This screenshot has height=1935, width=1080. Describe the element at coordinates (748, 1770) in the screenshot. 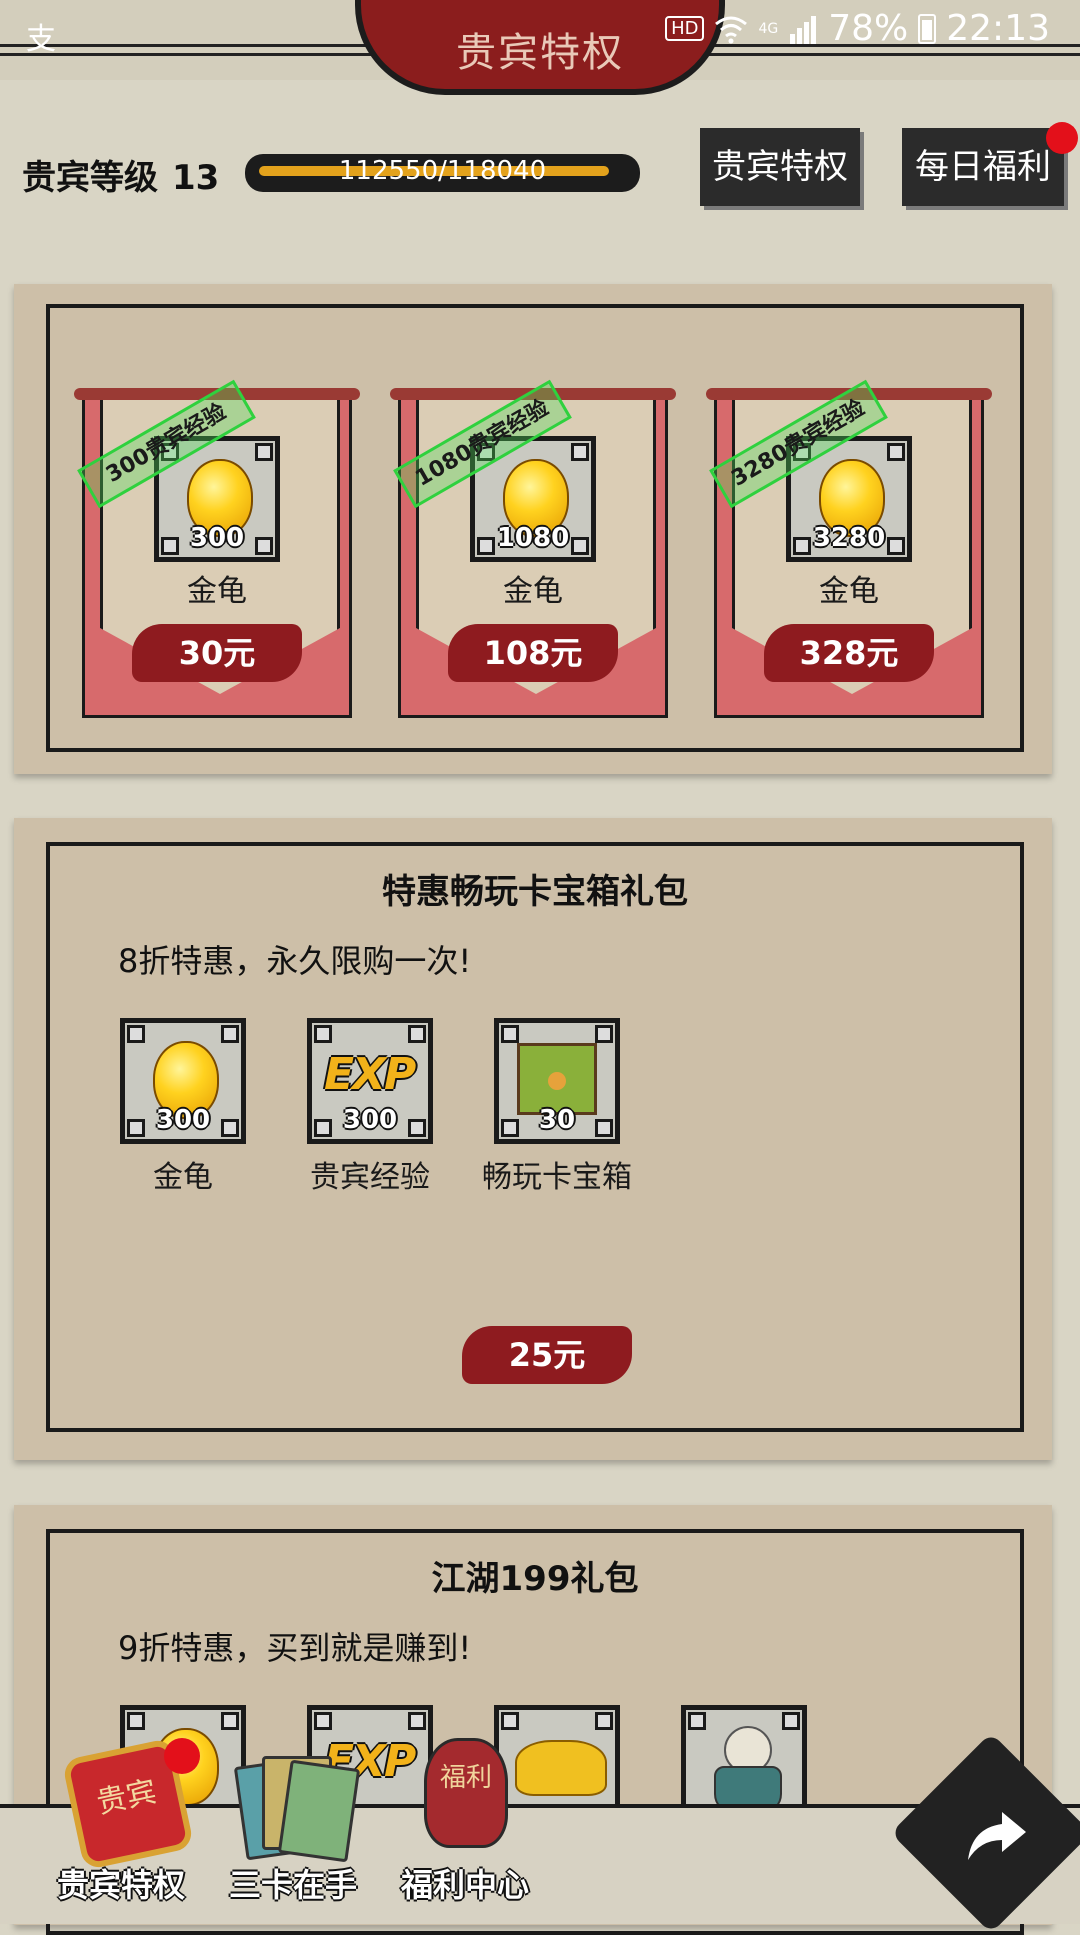

I see `pearl-urn-icon` at that location.